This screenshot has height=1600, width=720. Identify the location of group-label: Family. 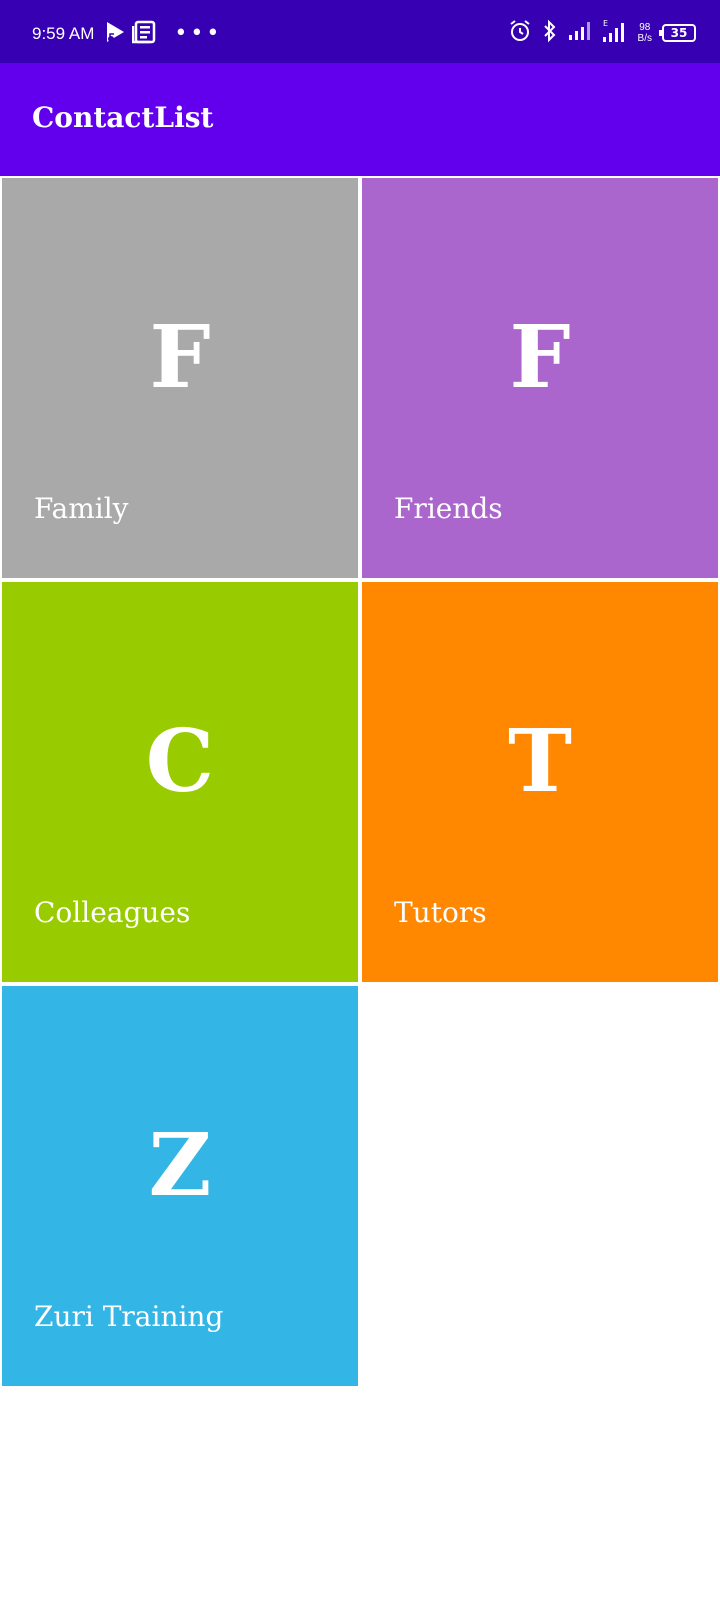
(81, 508).